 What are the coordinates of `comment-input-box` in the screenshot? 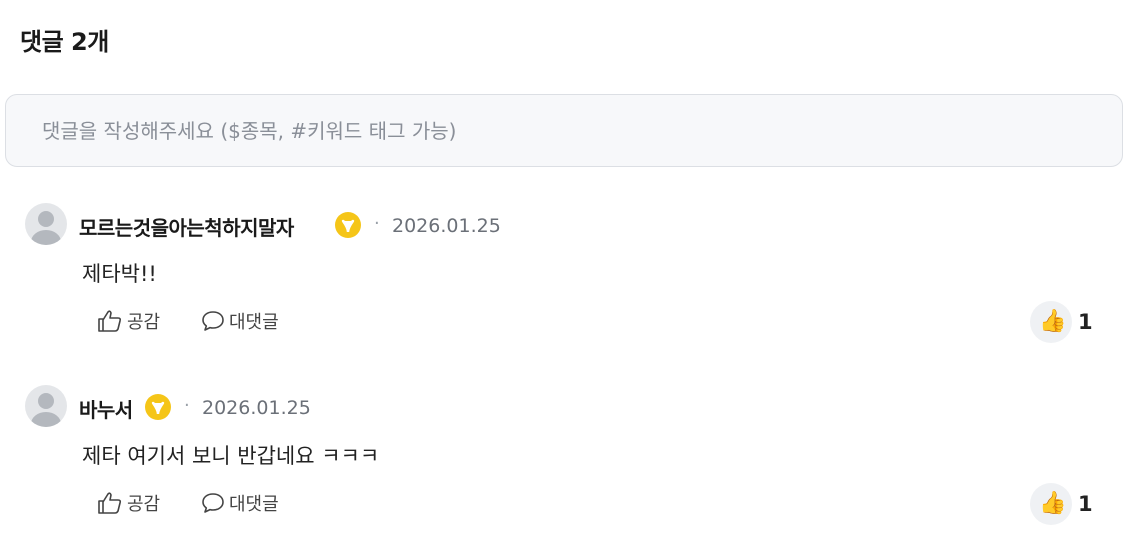 It's located at (564, 130).